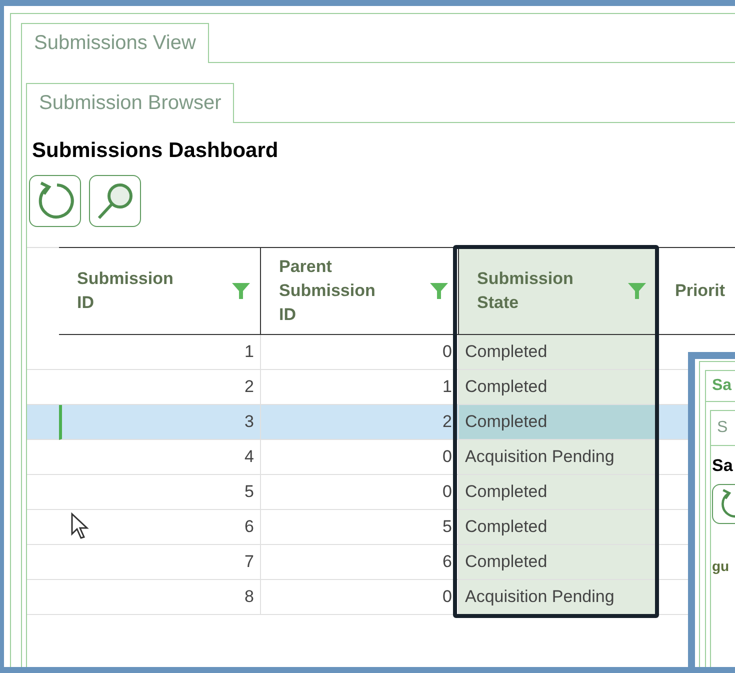  I want to click on column-header: Submission State, so click(558, 291).